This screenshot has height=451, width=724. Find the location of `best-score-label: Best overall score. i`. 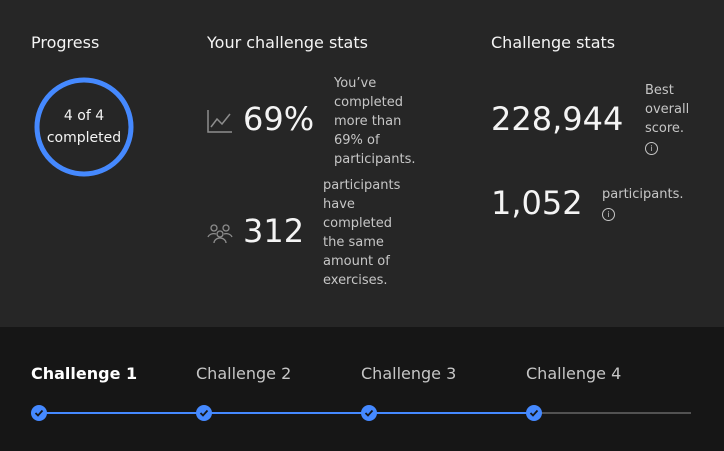

best-score-label: Best overall score. i is located at coordinates (675, 119).